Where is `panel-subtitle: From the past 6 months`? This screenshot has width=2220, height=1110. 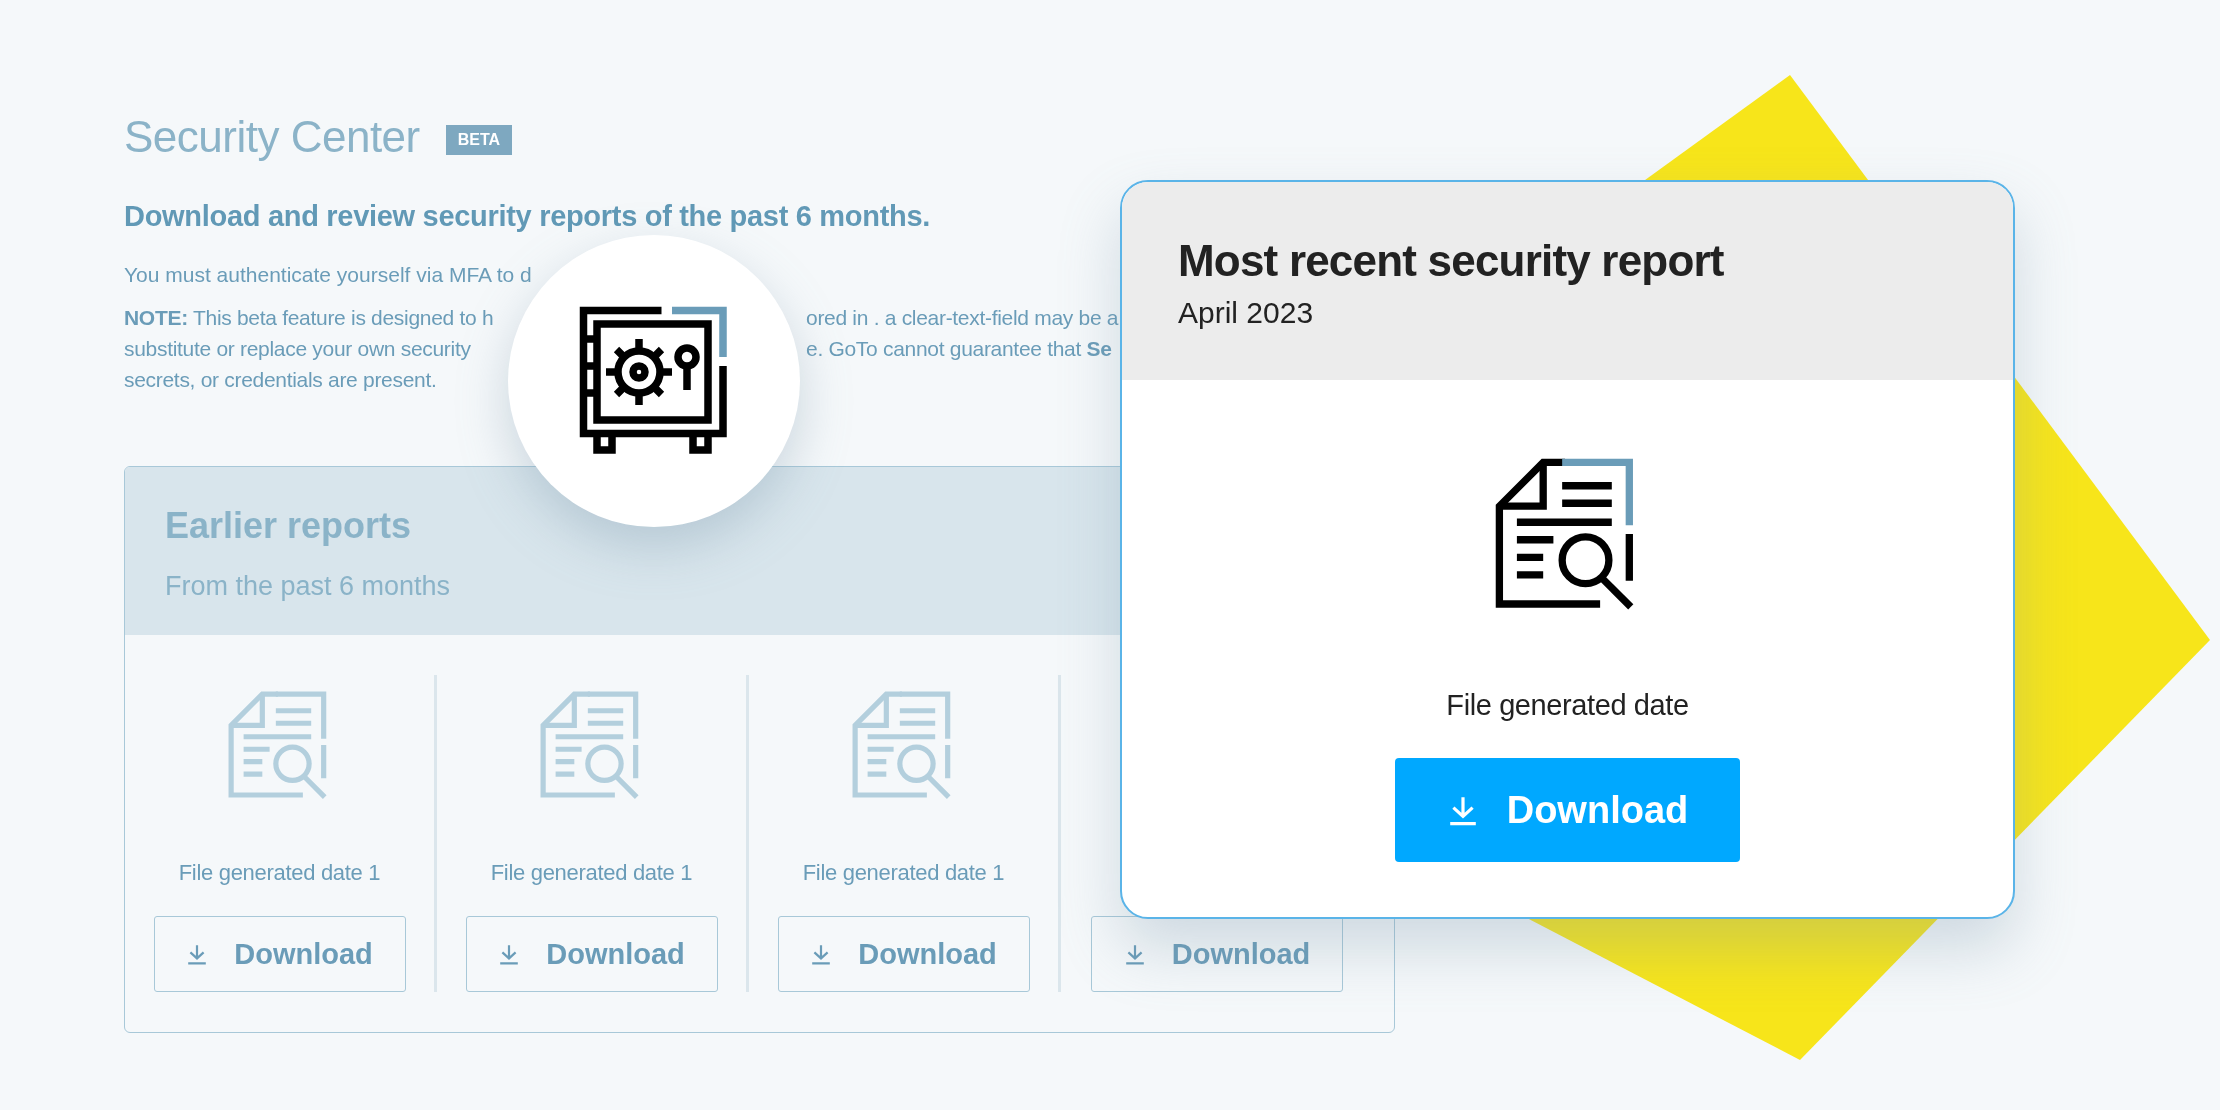
panel-subtitle: From the past 6 months is located at coordinates (308, 586).